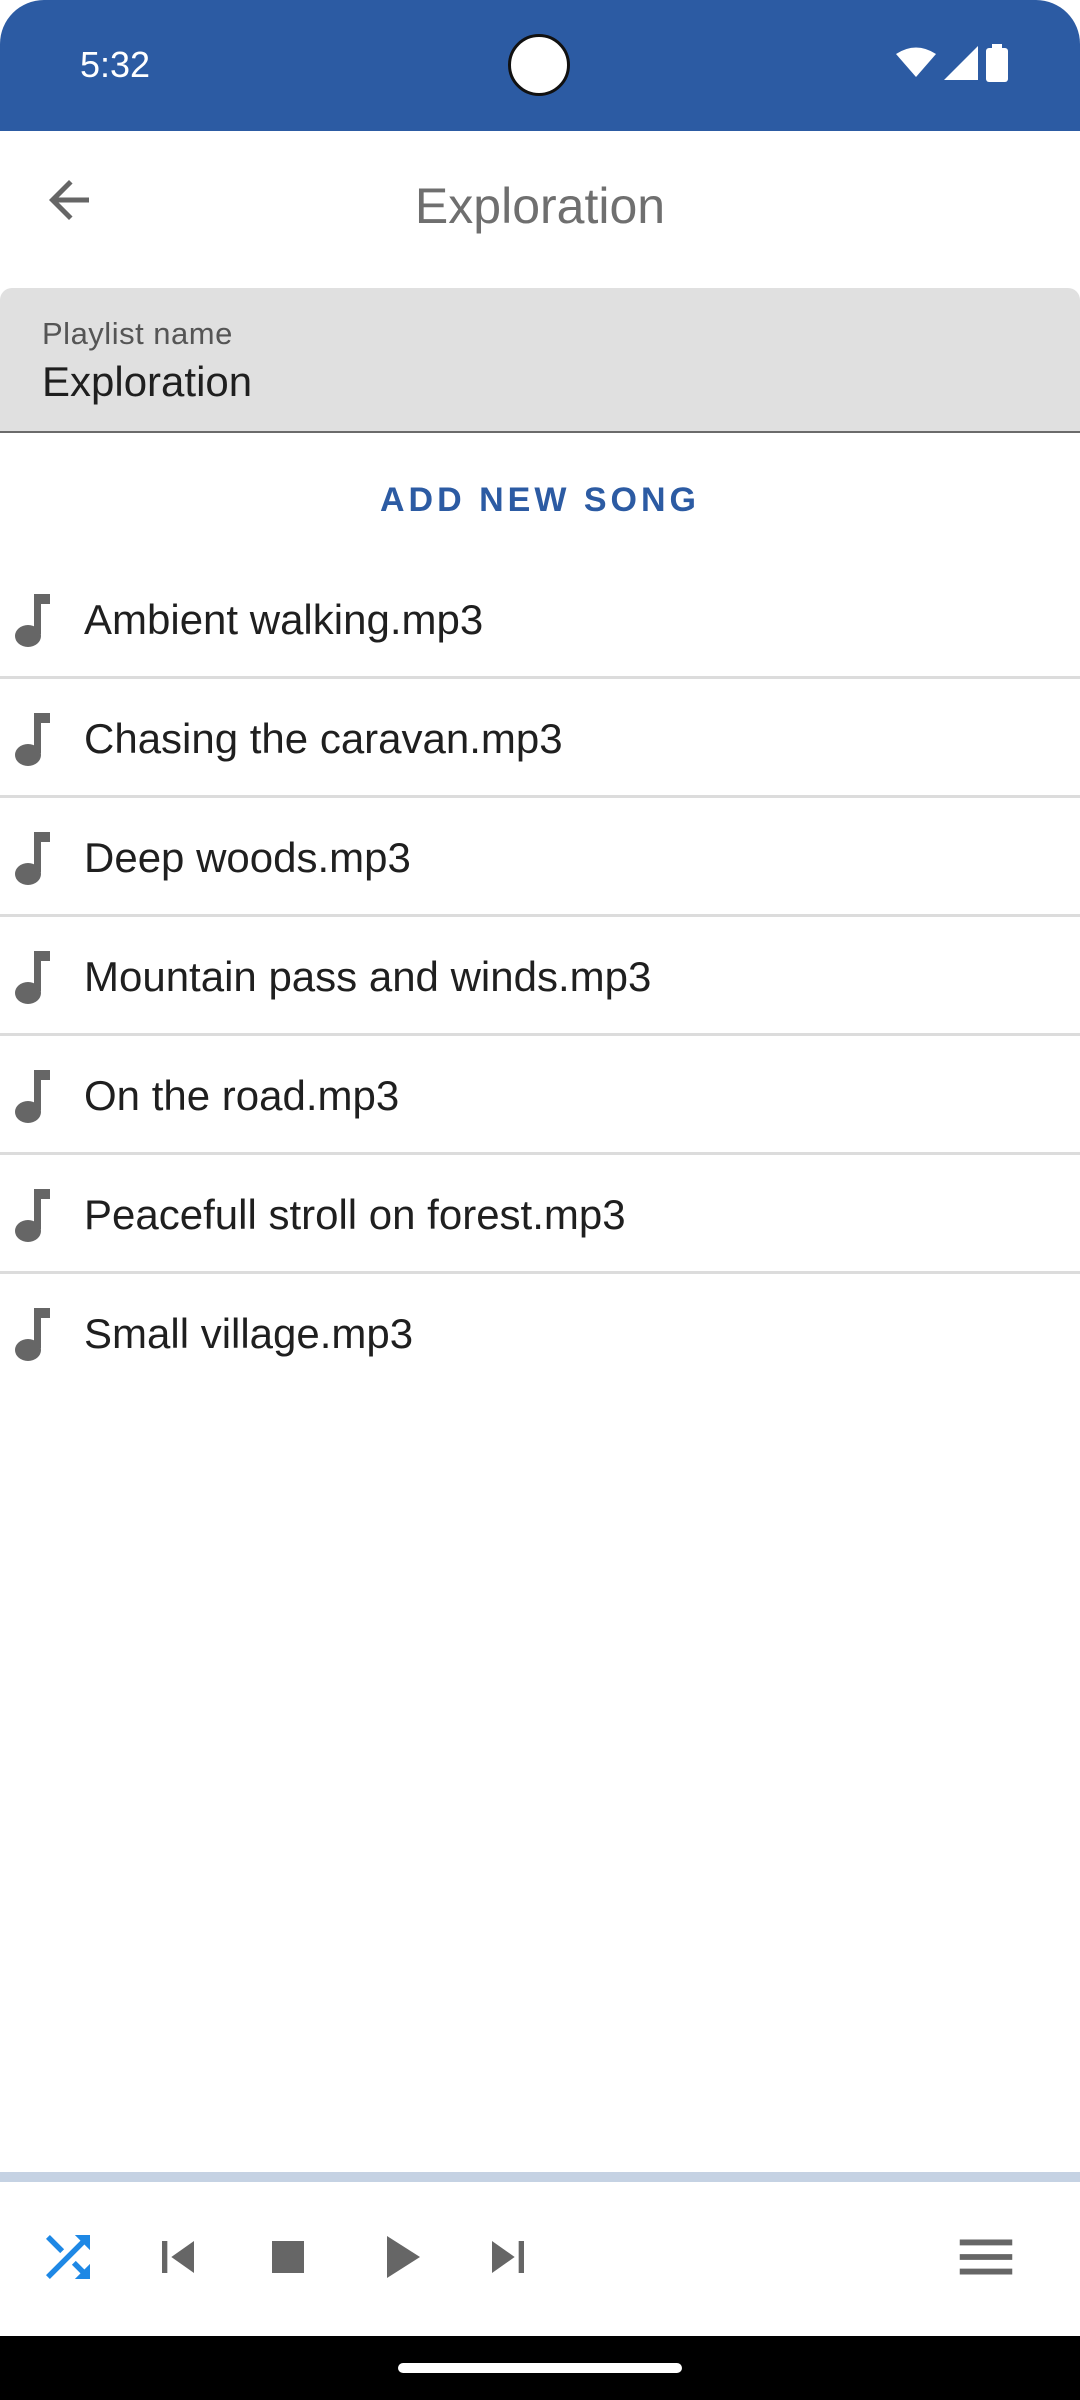 This screenshot has height=2400, width=1080. Describe the element at coordinates (368, 976) in the screenshot. I see `song-title: Mountain pass and winds.mp3` at that location.